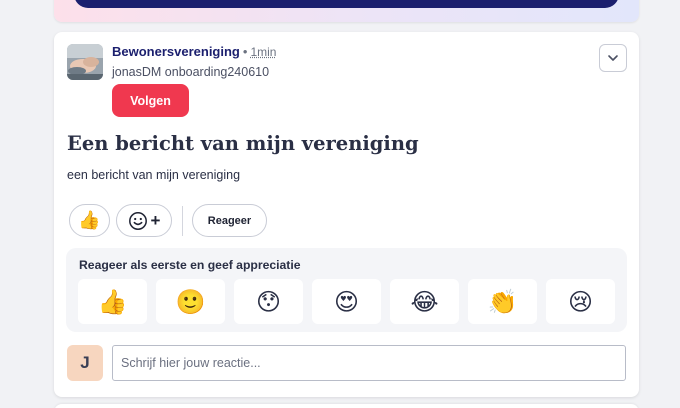 The image size is (680, 408). Describe the element at coordinates (424, 301) in the screenshot. I see `emoji-tears-of-joy-button: 😂` at that location.